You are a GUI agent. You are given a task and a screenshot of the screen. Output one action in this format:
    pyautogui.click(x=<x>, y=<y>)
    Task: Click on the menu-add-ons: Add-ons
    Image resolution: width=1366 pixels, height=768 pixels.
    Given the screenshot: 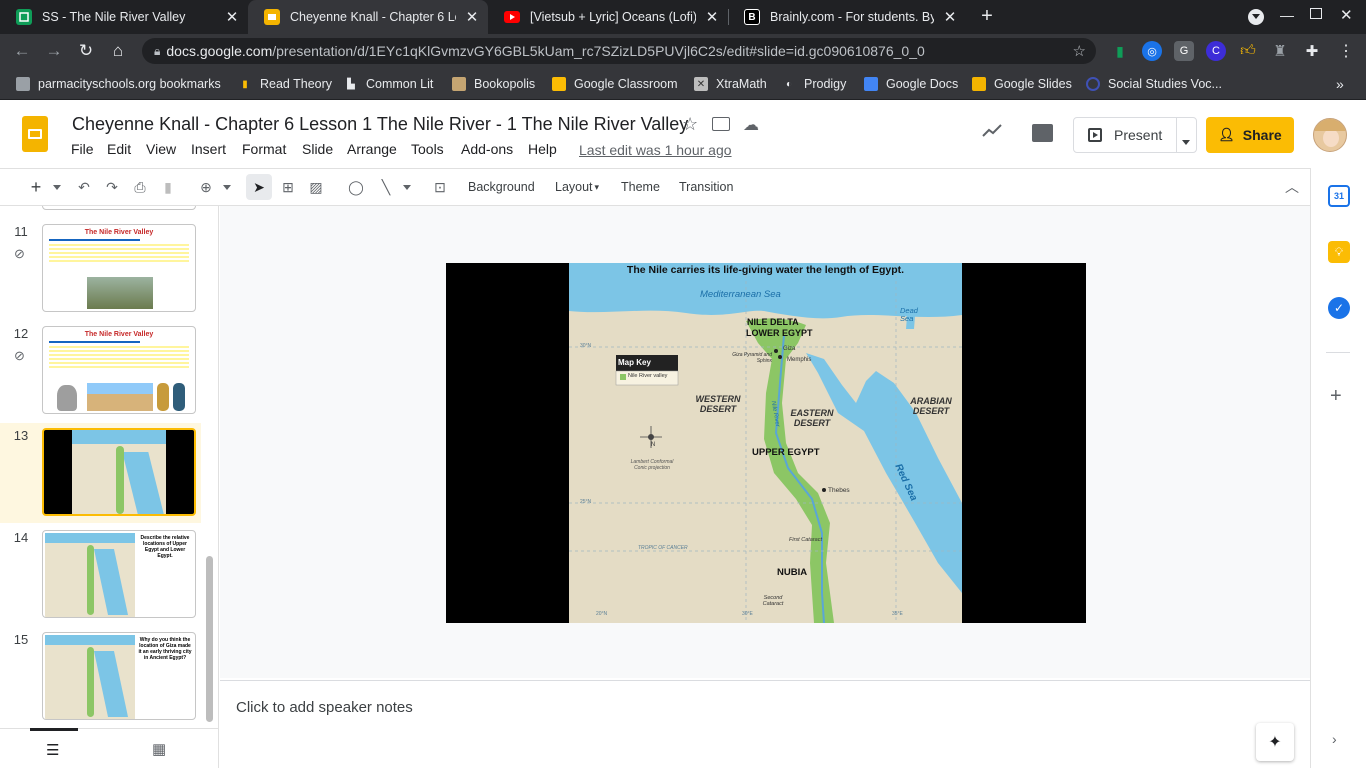 What is the action you would take?
    pyautogui.click(x=487, y=149)
    